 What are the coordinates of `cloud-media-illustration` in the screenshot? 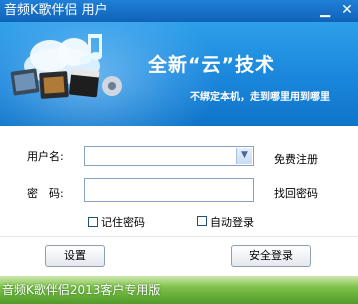 It's located at (66, 66).